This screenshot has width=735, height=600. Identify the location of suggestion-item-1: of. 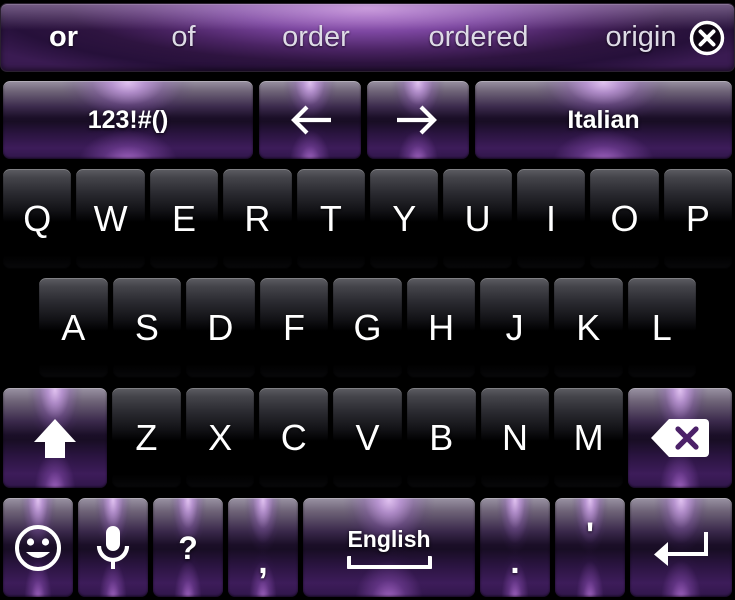
(183, 37).